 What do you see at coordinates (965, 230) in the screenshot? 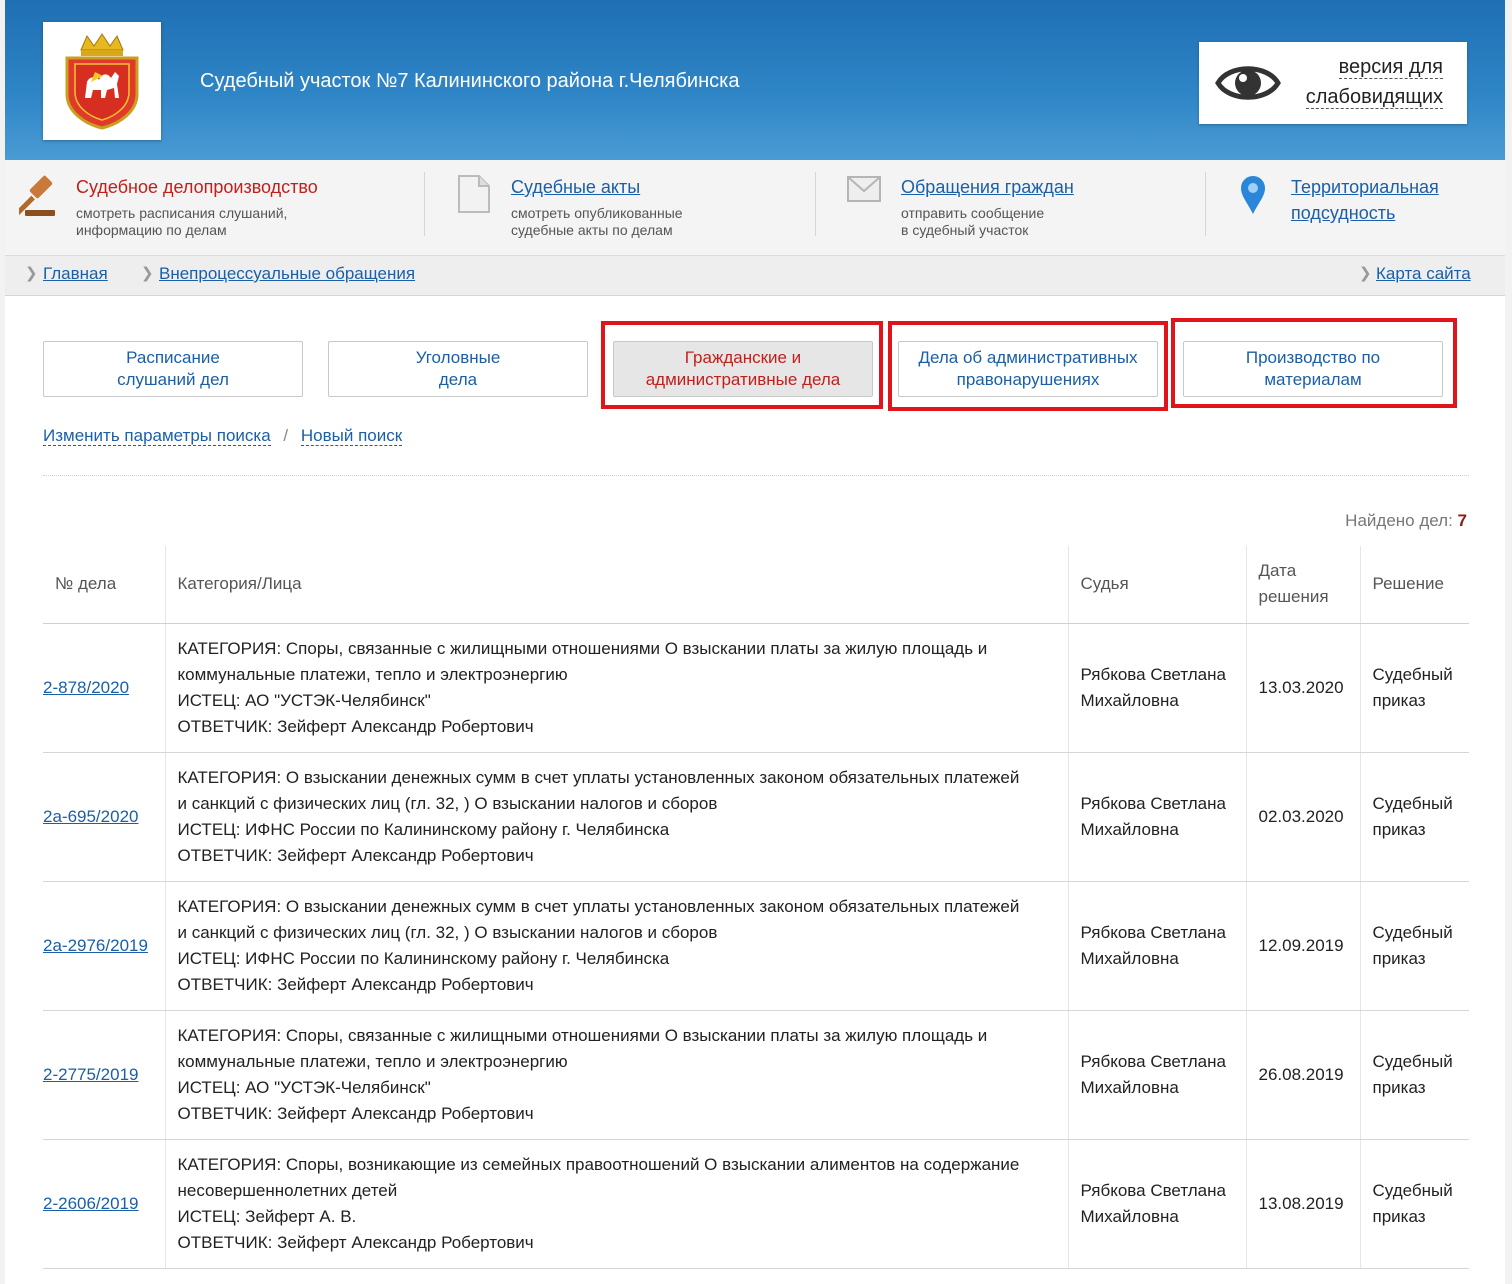
I see `nav-desc-line2: в судебный участок` at bounding box center [965, 230].